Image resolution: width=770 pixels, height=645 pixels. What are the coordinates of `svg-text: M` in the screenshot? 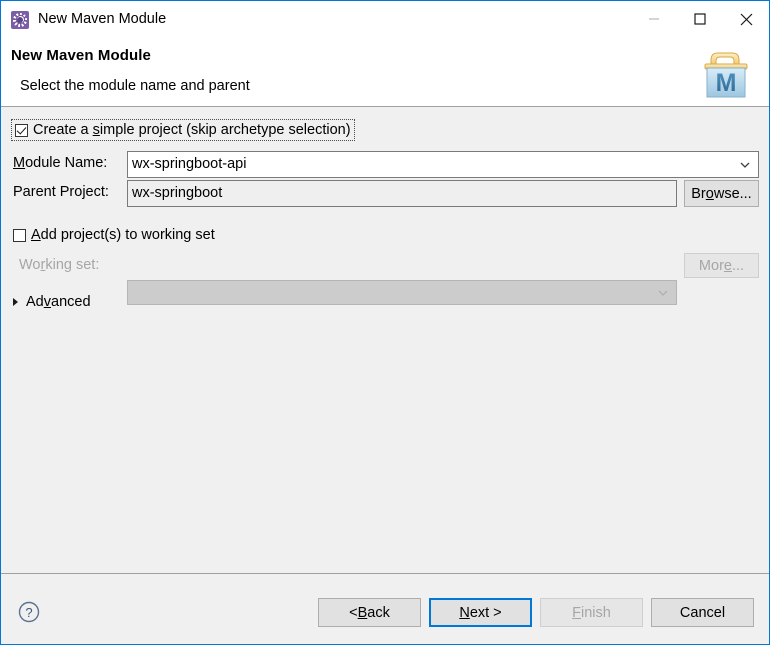 It's located at (726, 83).